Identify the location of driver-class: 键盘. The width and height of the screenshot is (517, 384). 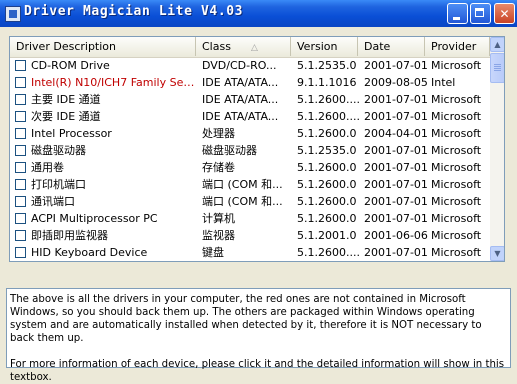
(213, 252).